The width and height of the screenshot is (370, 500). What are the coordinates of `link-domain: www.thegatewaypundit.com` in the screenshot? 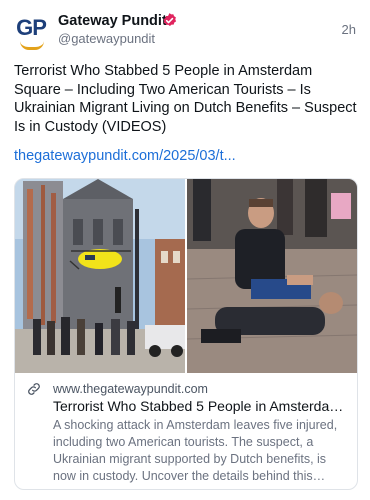 It's located at (130, 389).